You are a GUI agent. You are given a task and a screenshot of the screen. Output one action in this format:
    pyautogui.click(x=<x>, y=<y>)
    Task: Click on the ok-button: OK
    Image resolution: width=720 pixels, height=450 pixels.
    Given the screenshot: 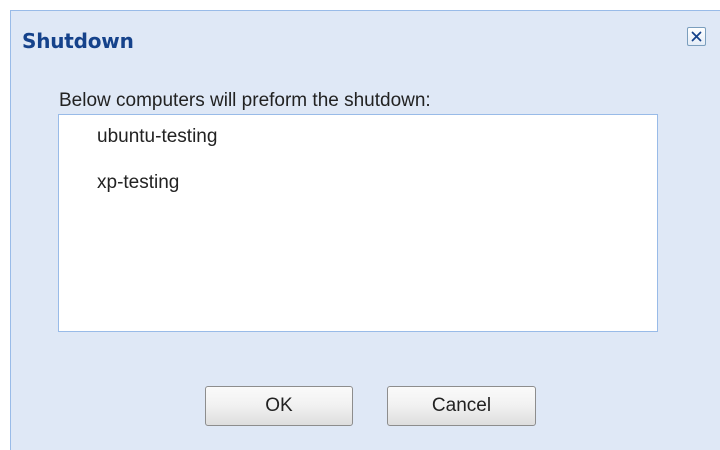 What is the action you would take?
    pyautogui.click(x=279, y=406)
    